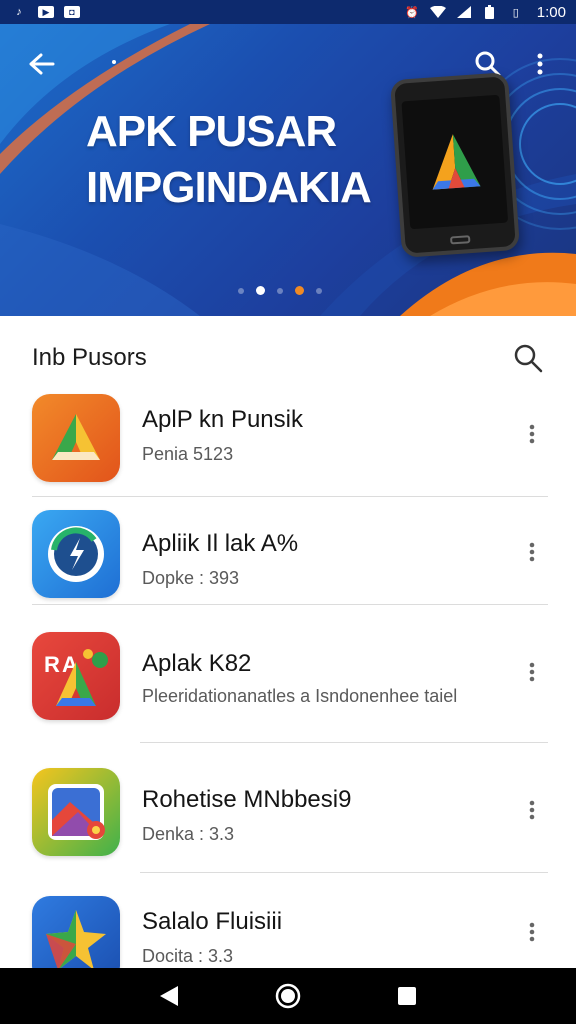 The width and height of the screenshot is (576, 1024). What do you see at coordinates (191, 578) in the screenshot?
I see `app-subtitle: Dopke : 393` at bounding box center [191, 578].